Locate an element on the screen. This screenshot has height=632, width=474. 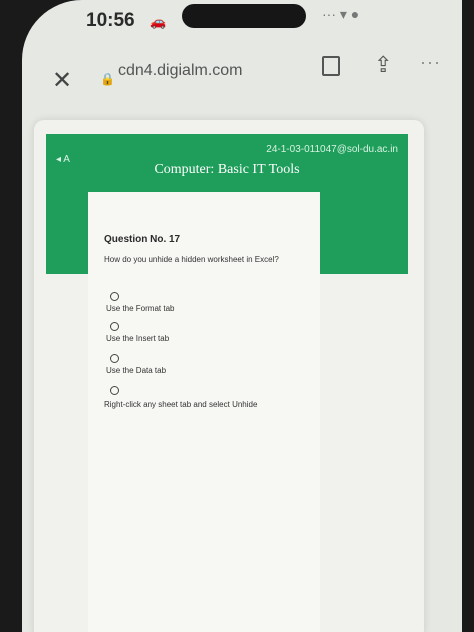
user-id: 24-1-03-011047@sol-du.ac.in is located at coordinates (332, 149).